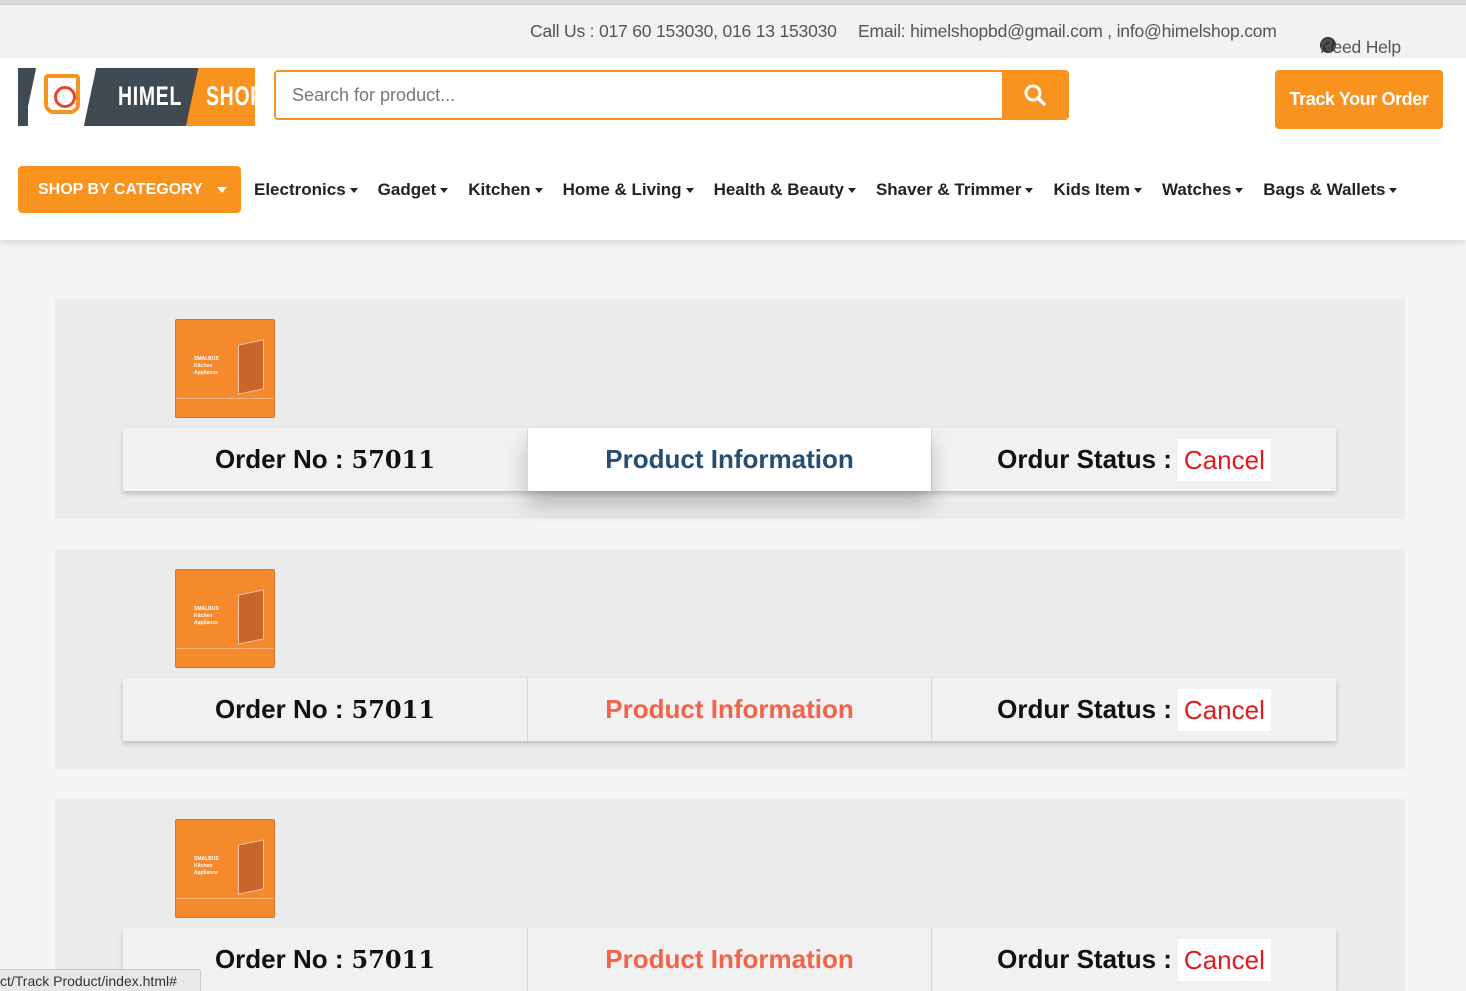  I want to click on shop-by-category-label: SHOP BY CATEGORY, so click(120, 189).